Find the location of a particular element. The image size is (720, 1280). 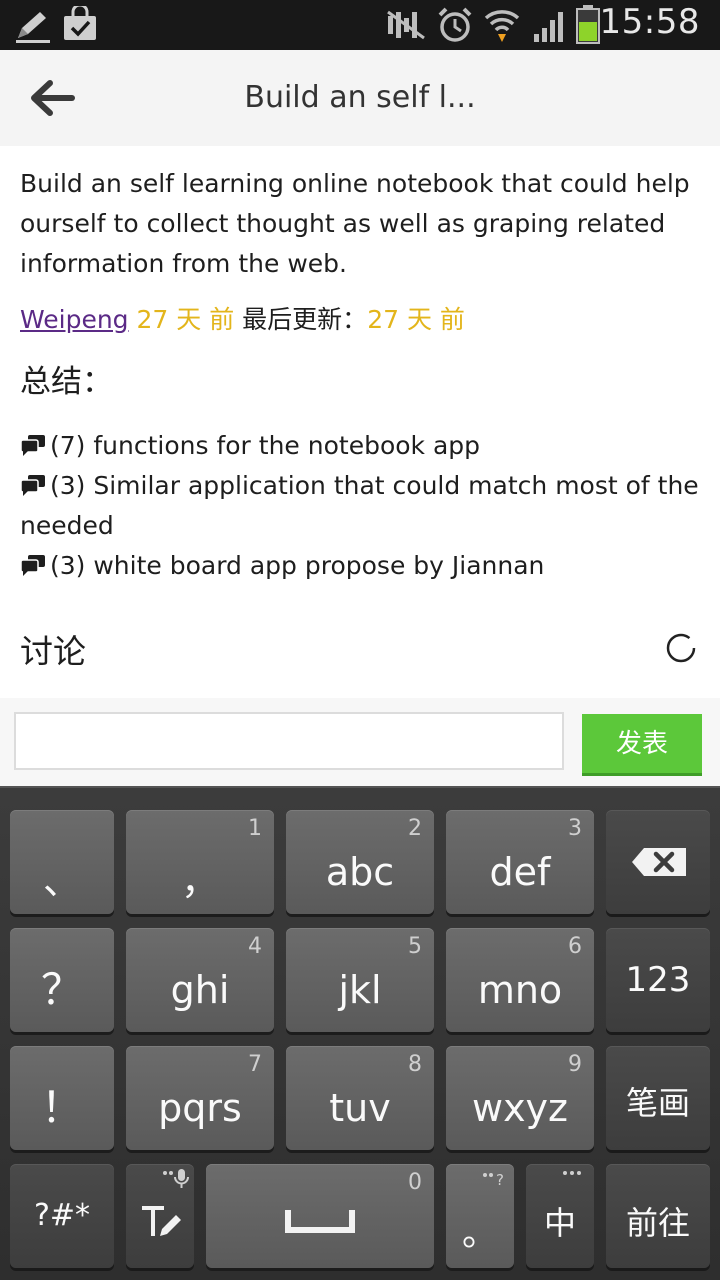

summary-item: (7) functions for the notebook app is located at coordinates (362, 446).